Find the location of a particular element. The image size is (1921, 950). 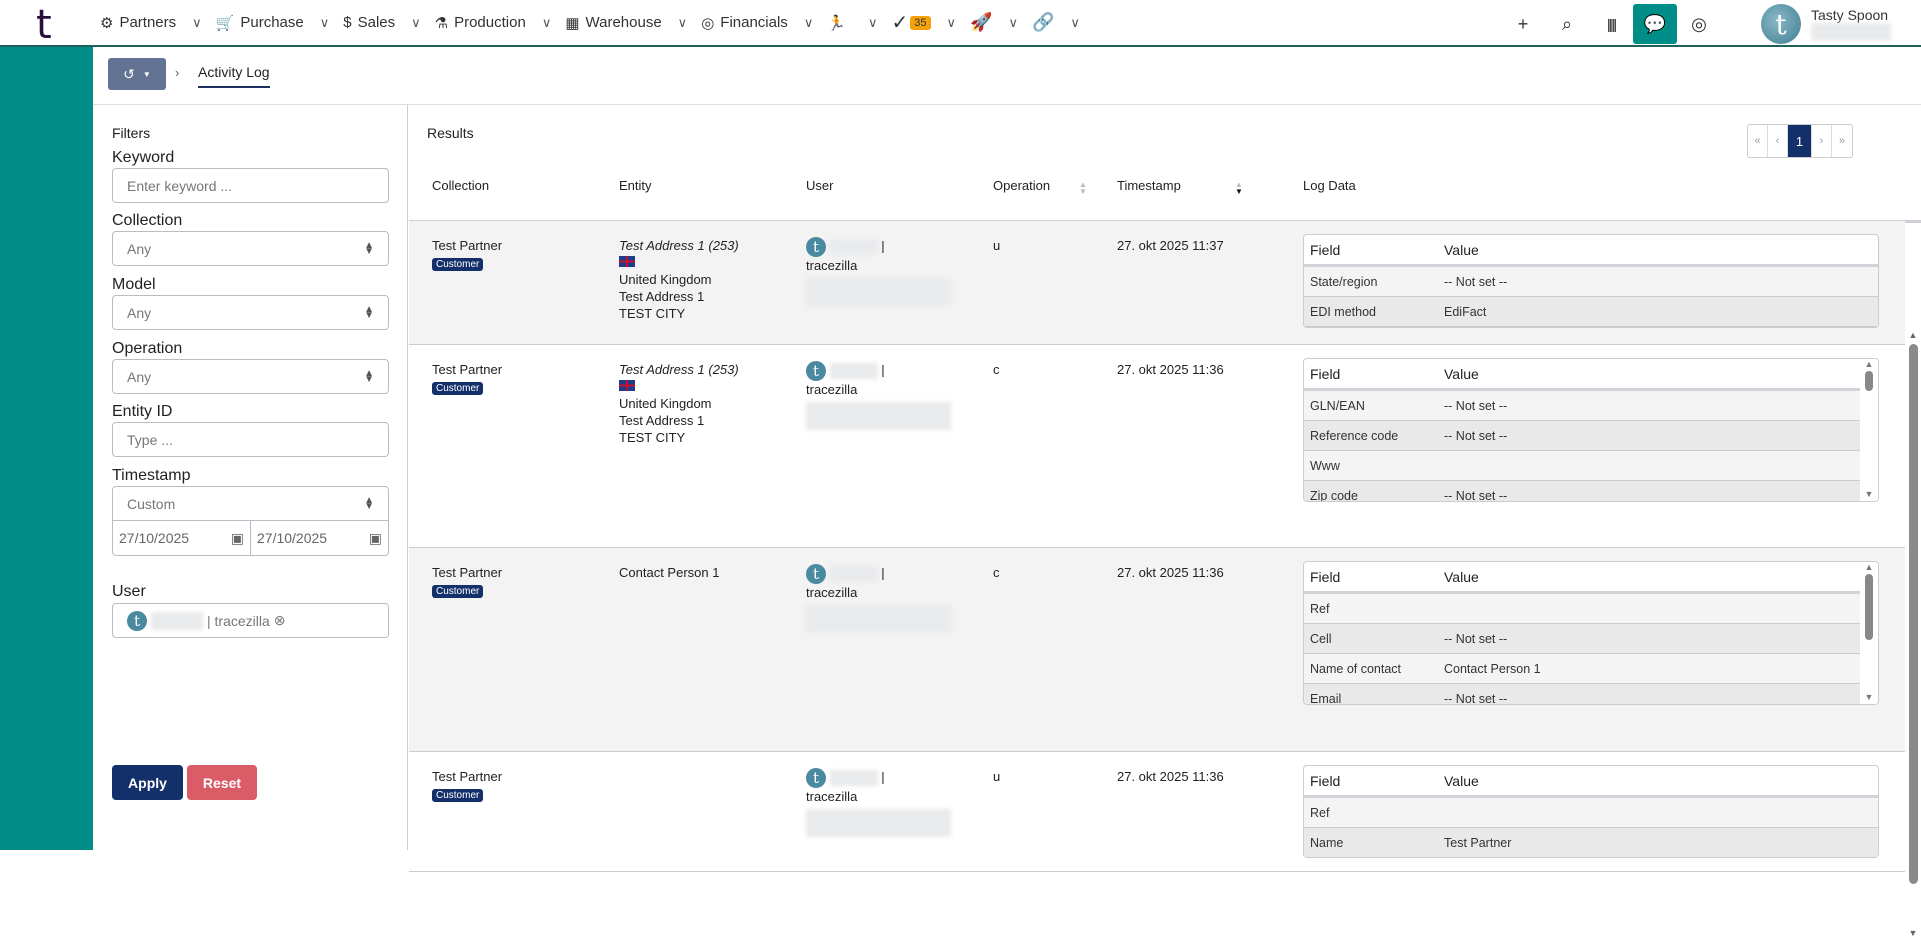

last-page-button: » is located at coordinates (1842, 141).